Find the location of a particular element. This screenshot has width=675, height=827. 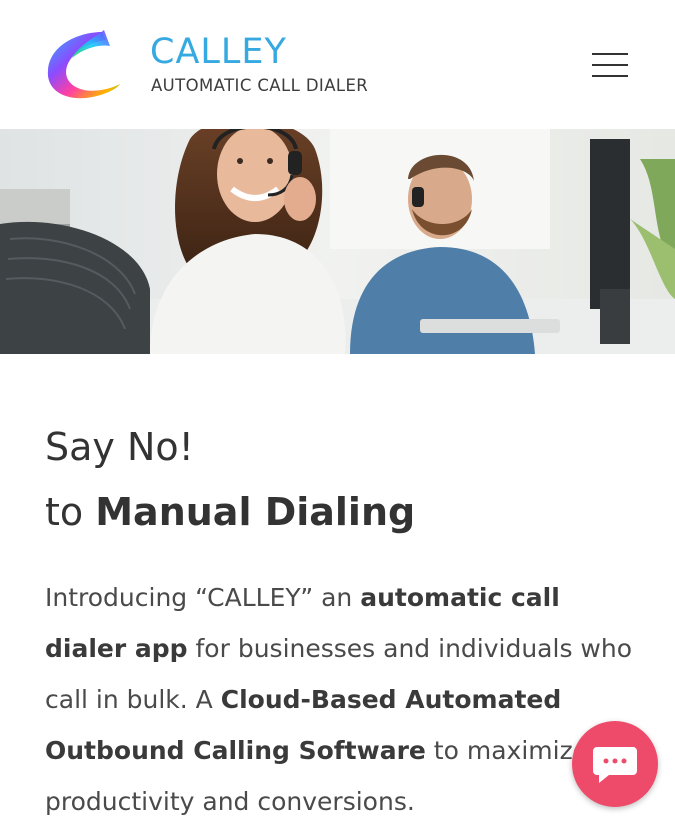

brand-name: CALLEY is located at coordinates (218, 52).